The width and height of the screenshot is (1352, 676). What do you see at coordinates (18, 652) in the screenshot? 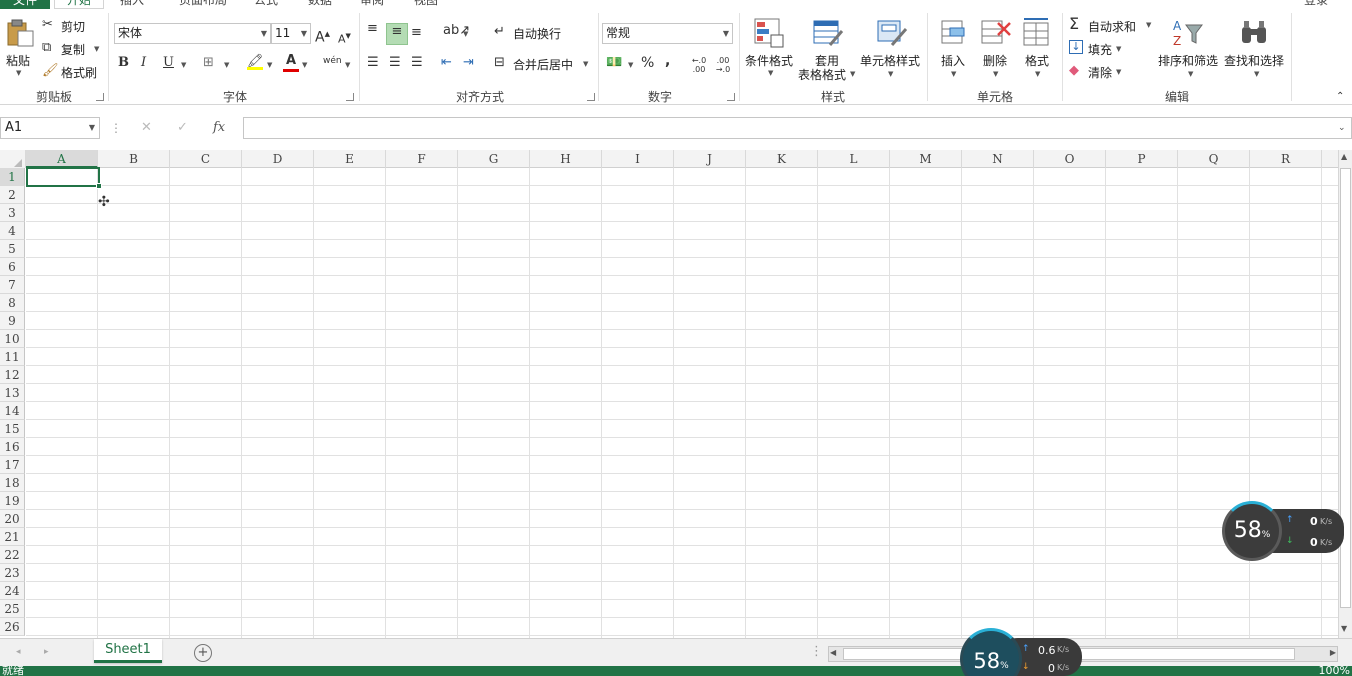
I see `prev-sheet-icon: ◂` at bounding box center [18, 652].